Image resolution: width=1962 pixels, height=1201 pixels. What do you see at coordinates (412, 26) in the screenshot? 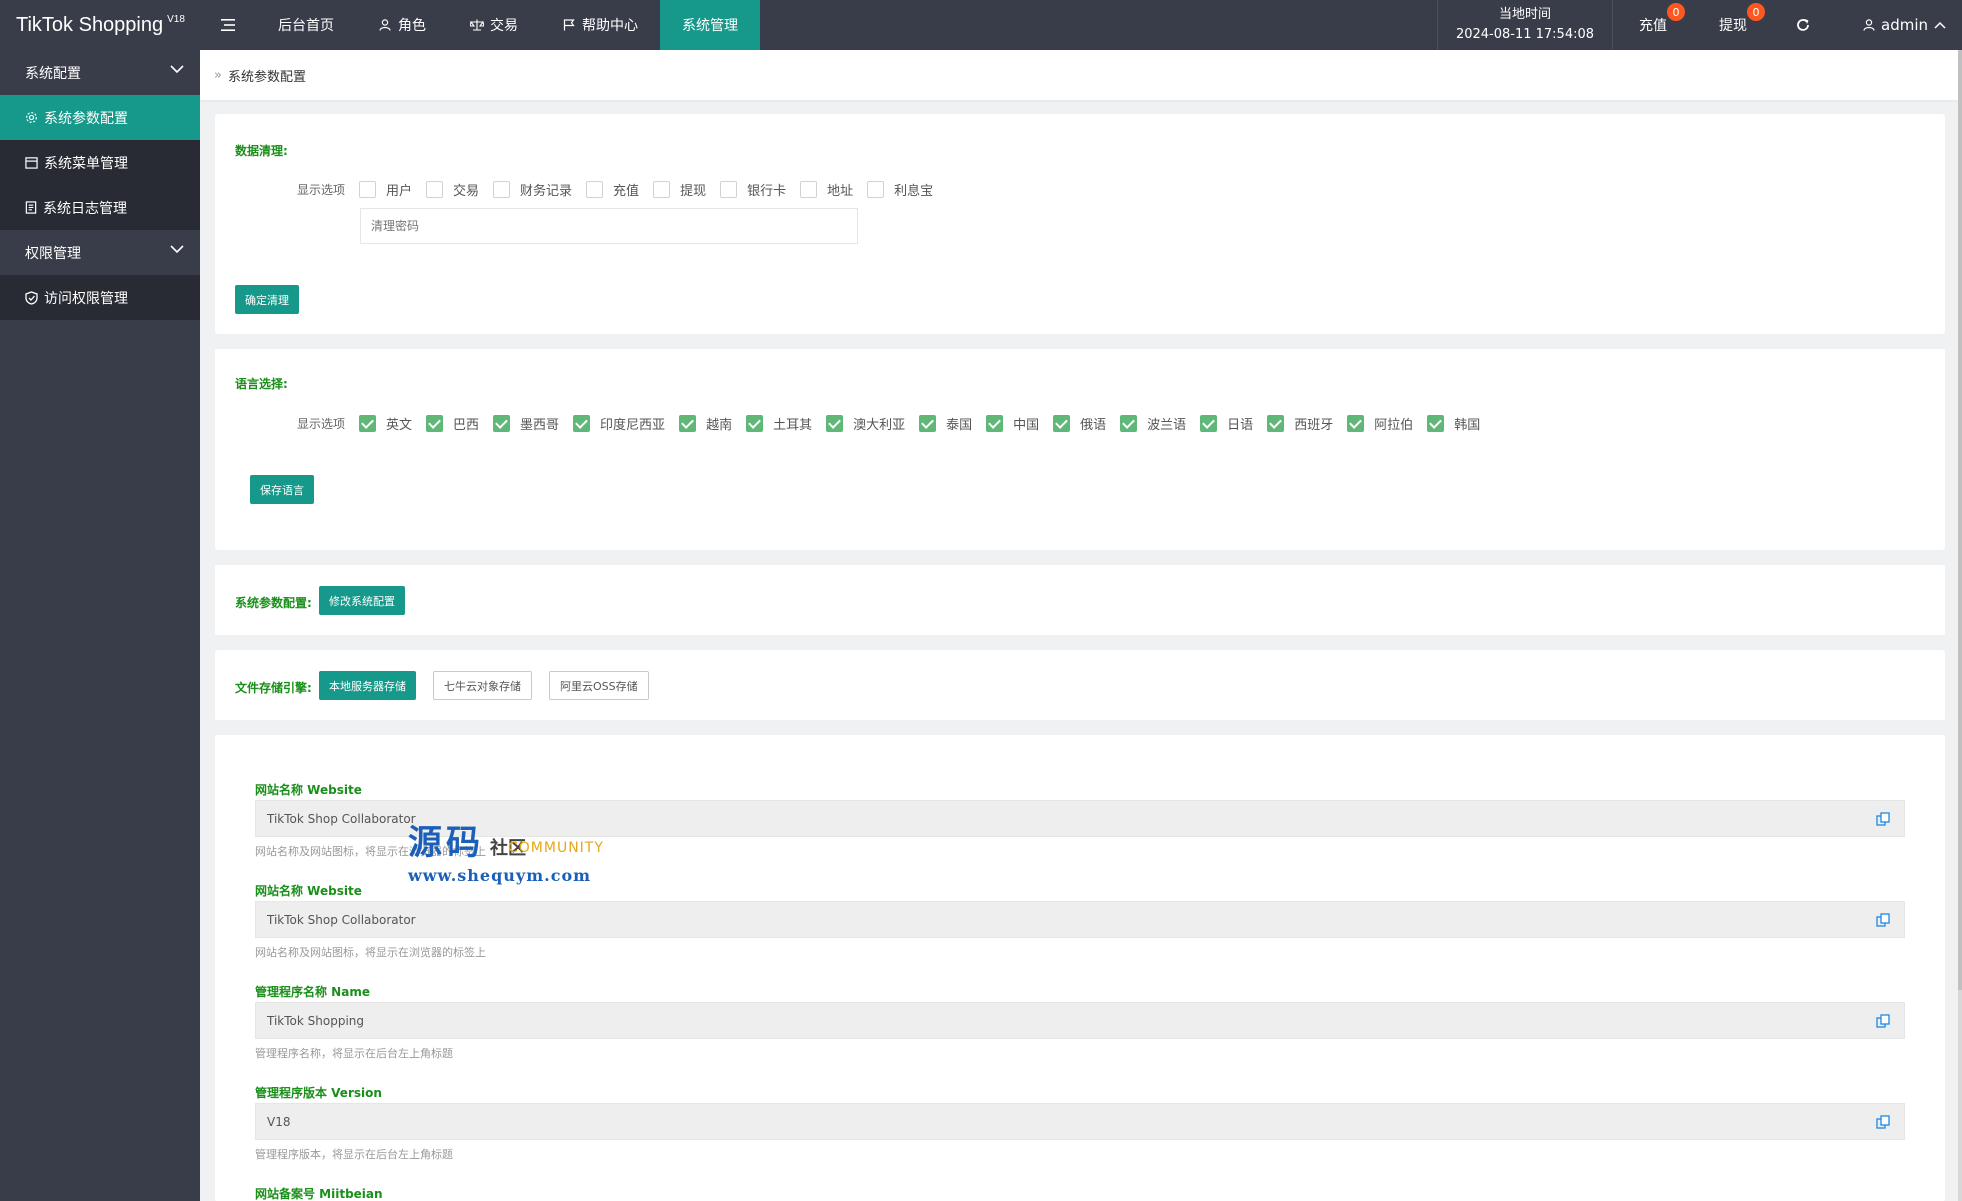
I see `nav-role-label: 角色` at bounding box center [412, 26].